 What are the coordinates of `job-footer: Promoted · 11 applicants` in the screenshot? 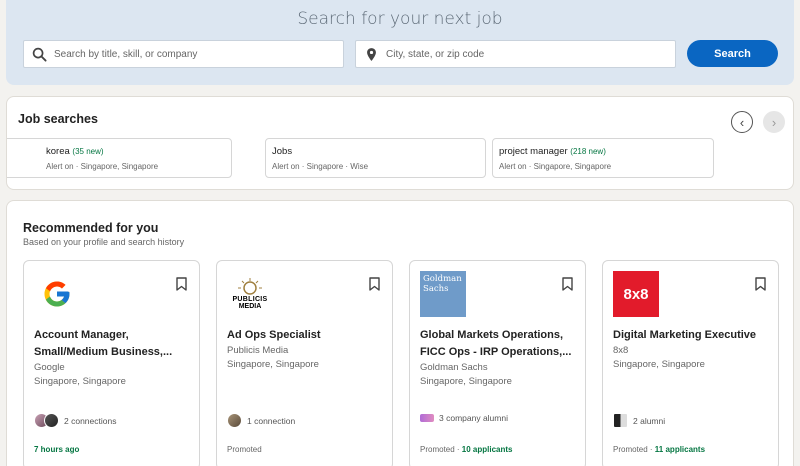 It's located at (659, 449).